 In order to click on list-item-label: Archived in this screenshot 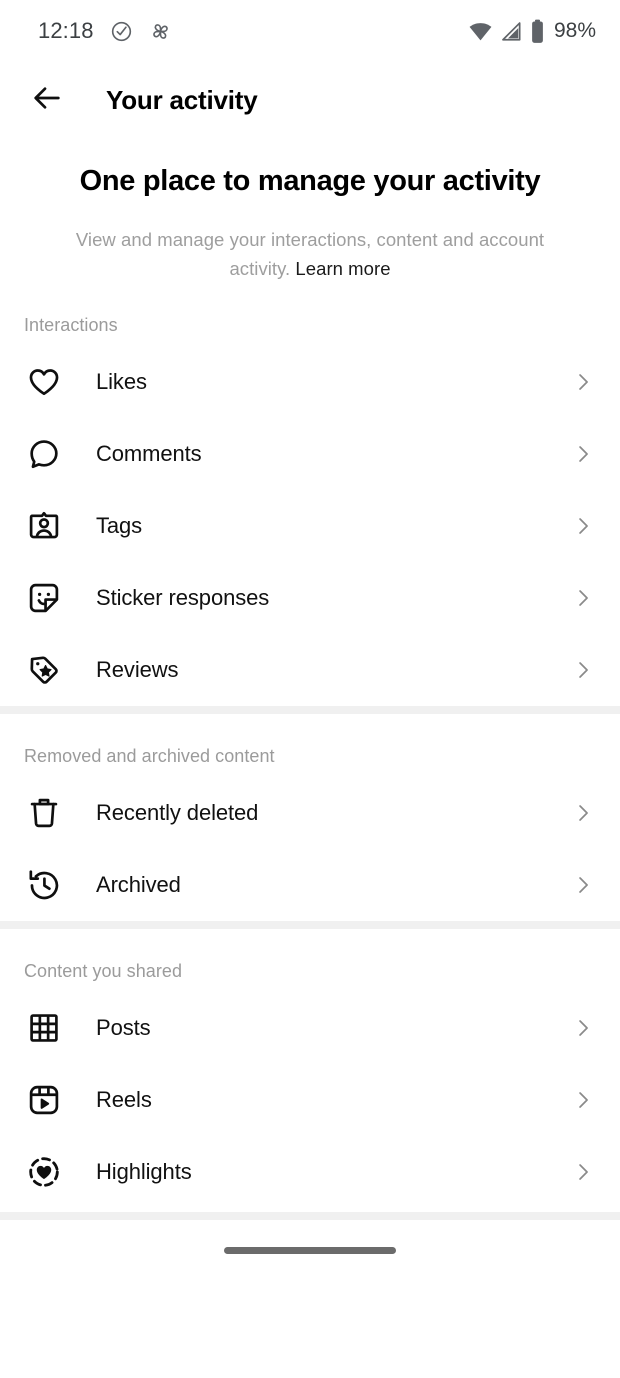, I will do `click(138, 885)`.